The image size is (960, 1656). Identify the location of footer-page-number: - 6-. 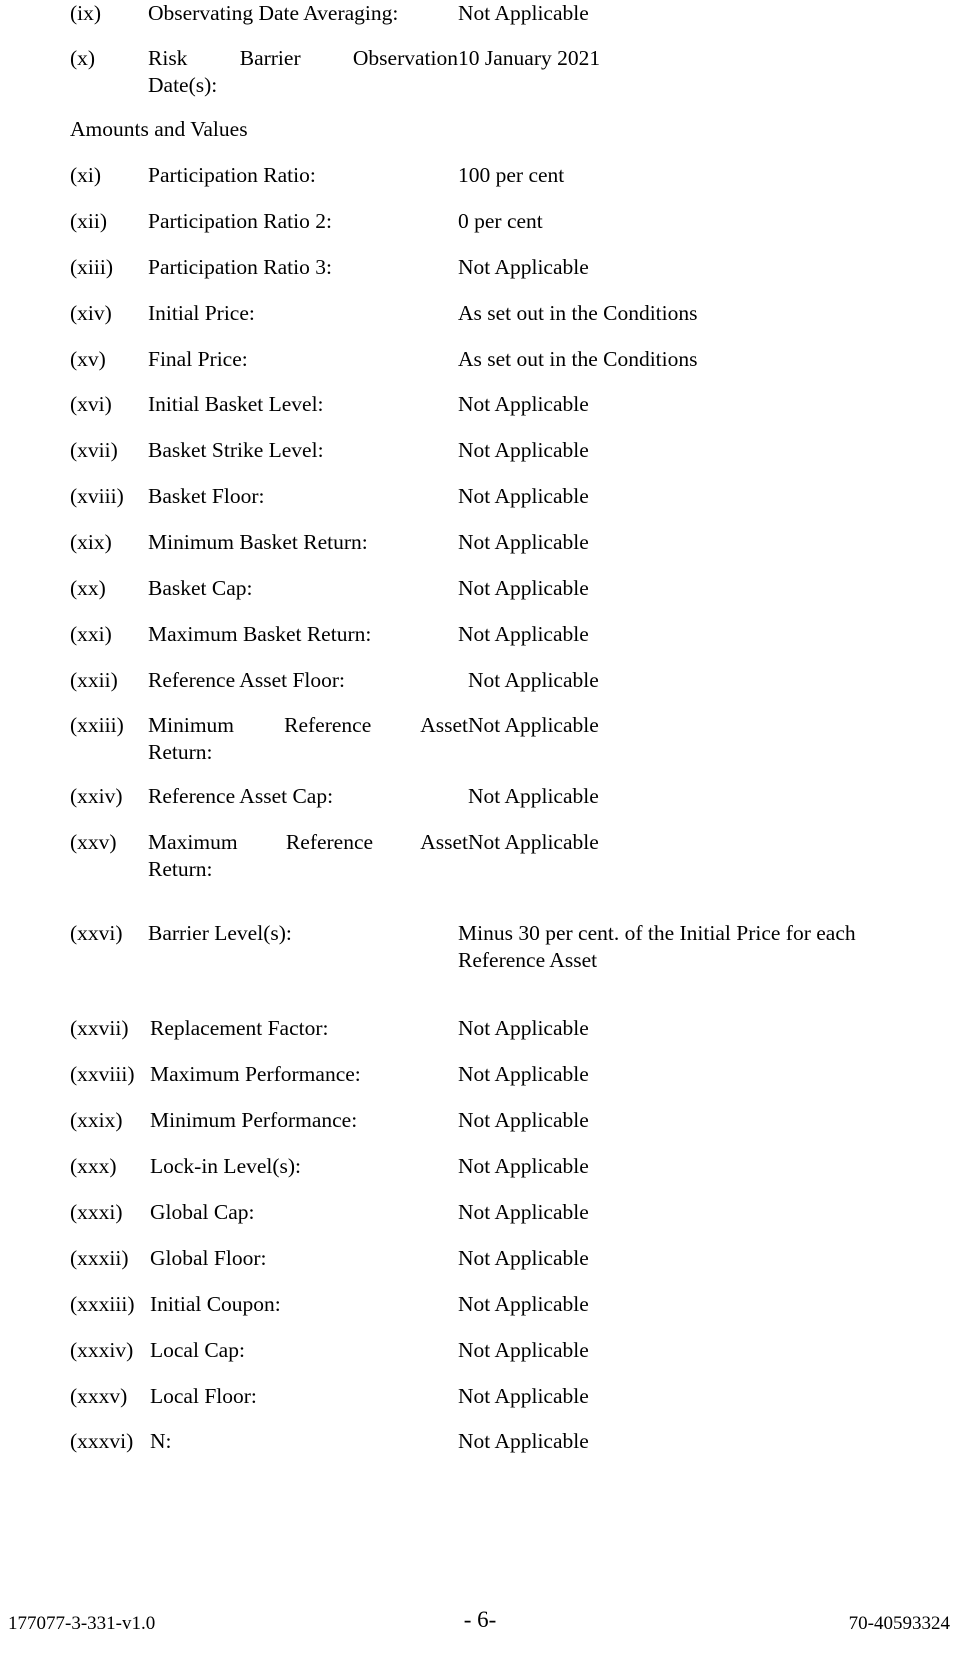
(480, 1619).